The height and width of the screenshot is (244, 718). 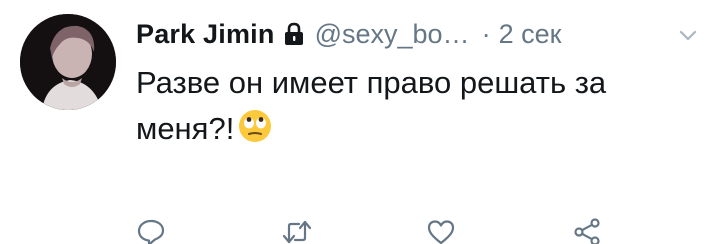 I want to click on tweet-header: Park Jimin @sexy_bo… · 2 сек, so click(x=348, y=34).